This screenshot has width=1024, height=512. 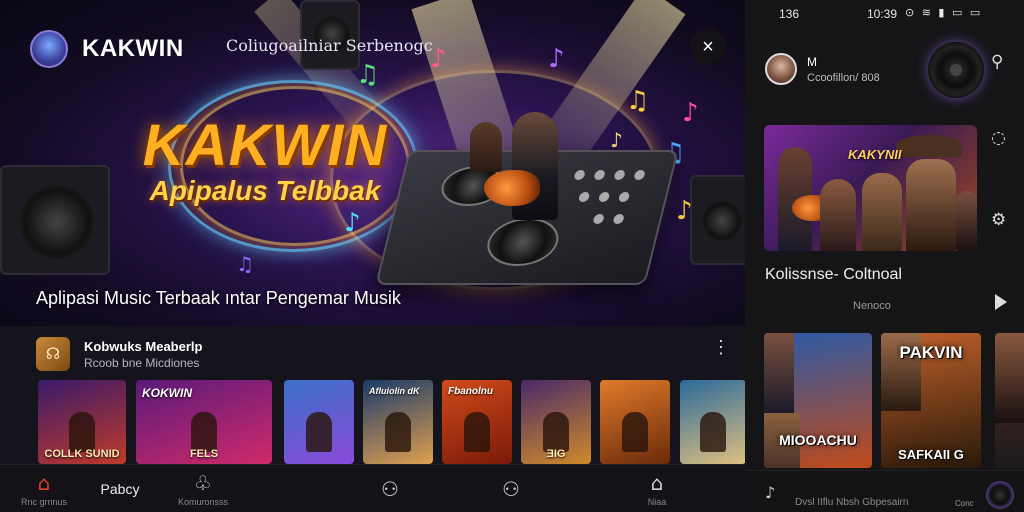 I want to click on nav-item-home: ⌂ Rnc grnnus, so click(x=44, y=488).